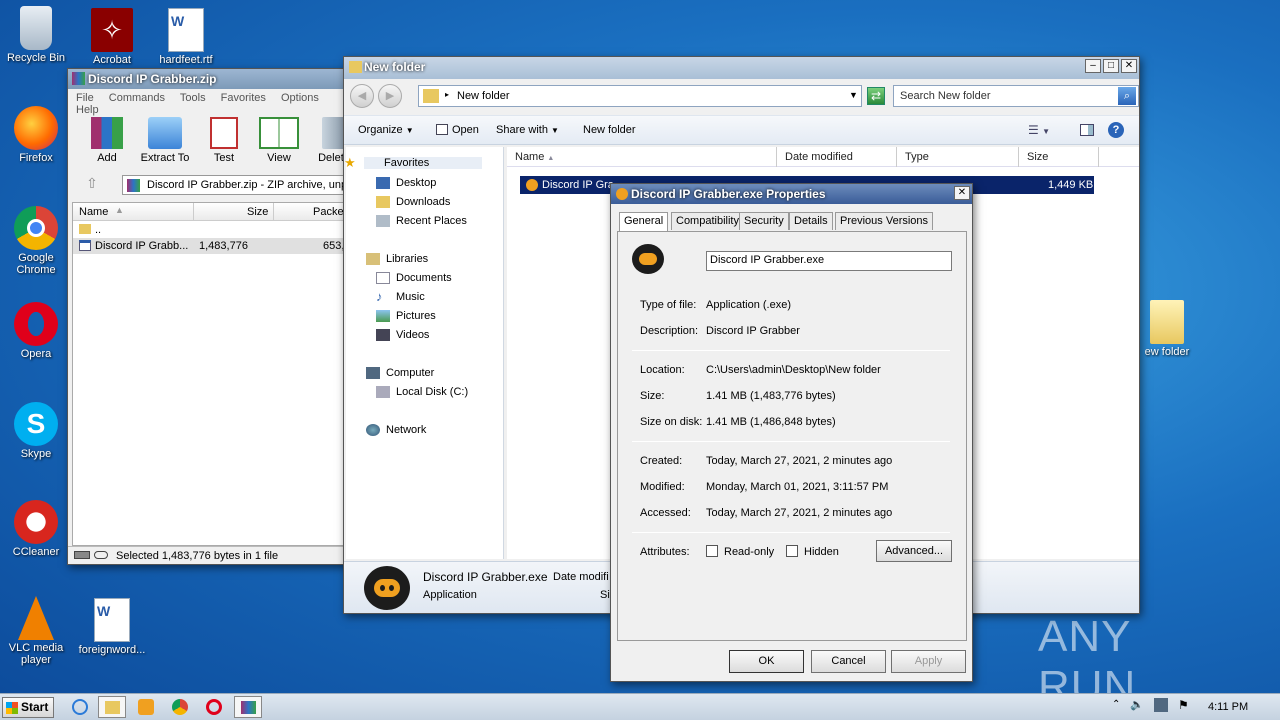 This screenshot has height=720, width=1280. I want to click on desktop-icon-hardfeet: W hardfeet.rtf, so click(186, 37).